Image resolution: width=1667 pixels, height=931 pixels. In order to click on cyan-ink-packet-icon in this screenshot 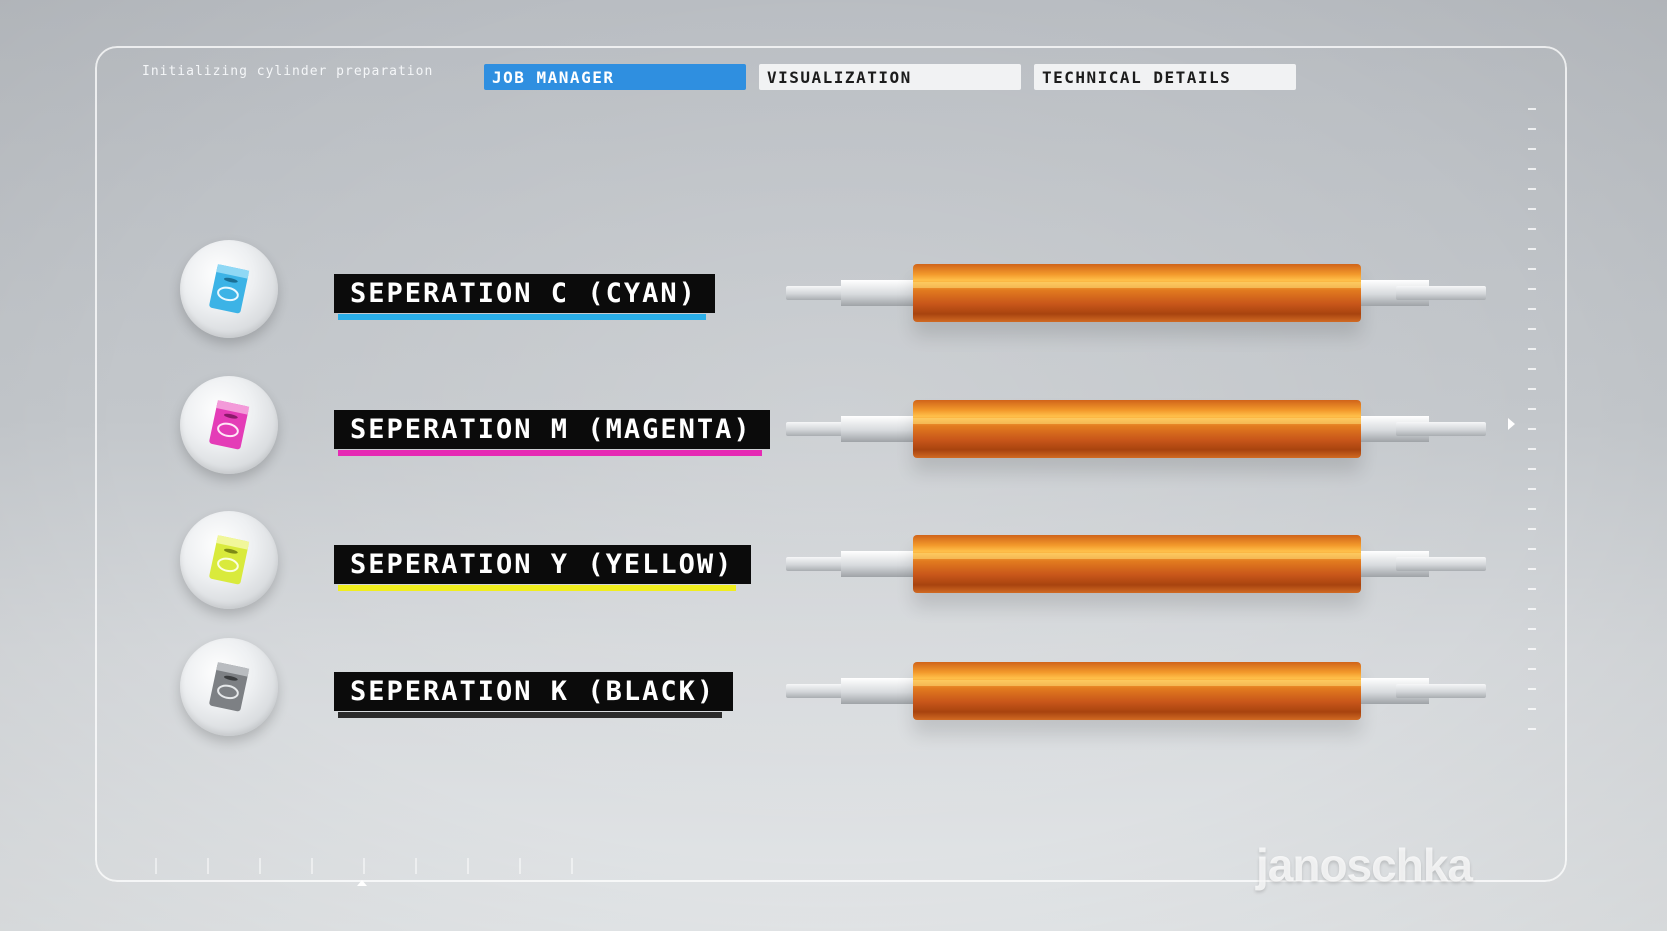, I will do `click(229, 289)`.